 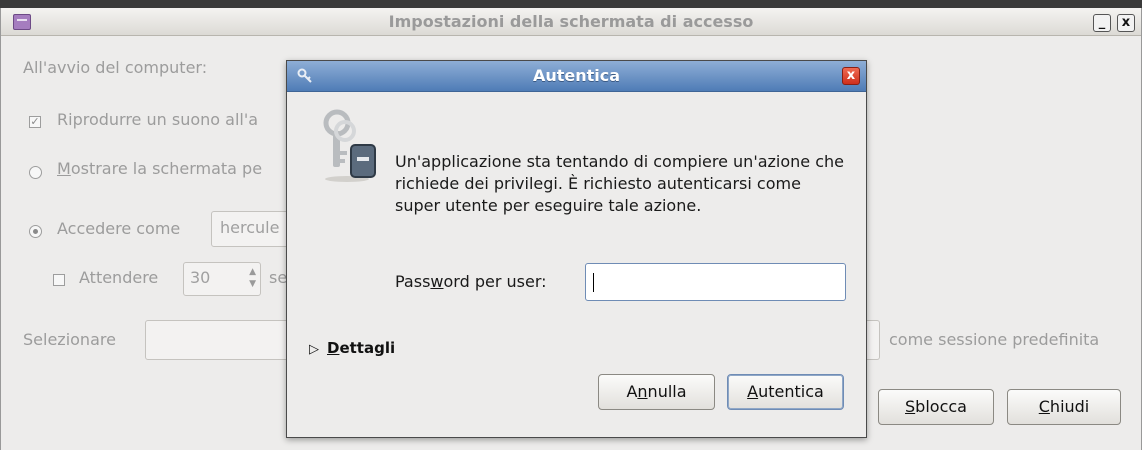 I want to click on window-title: Impostazioni della schermata di accesso, so click(x=571, y=21).